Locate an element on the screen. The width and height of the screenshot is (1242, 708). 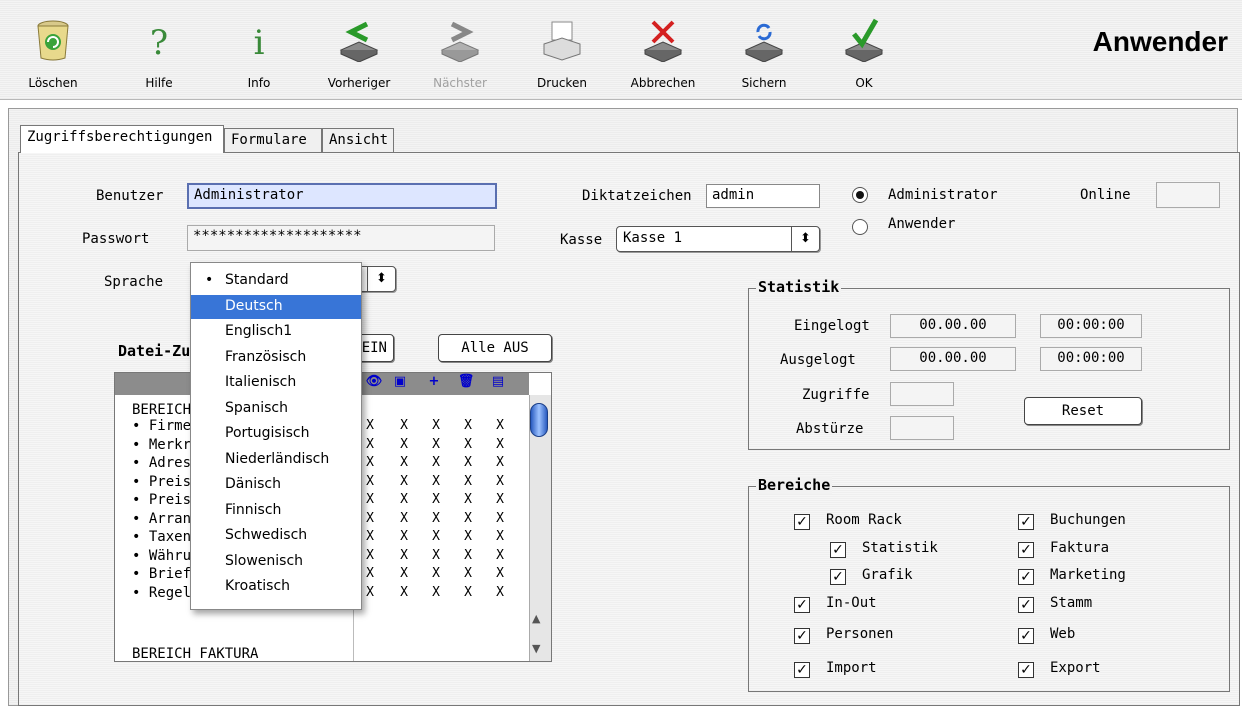
language-option: Schwedisch is located at coordinates (276, 536).